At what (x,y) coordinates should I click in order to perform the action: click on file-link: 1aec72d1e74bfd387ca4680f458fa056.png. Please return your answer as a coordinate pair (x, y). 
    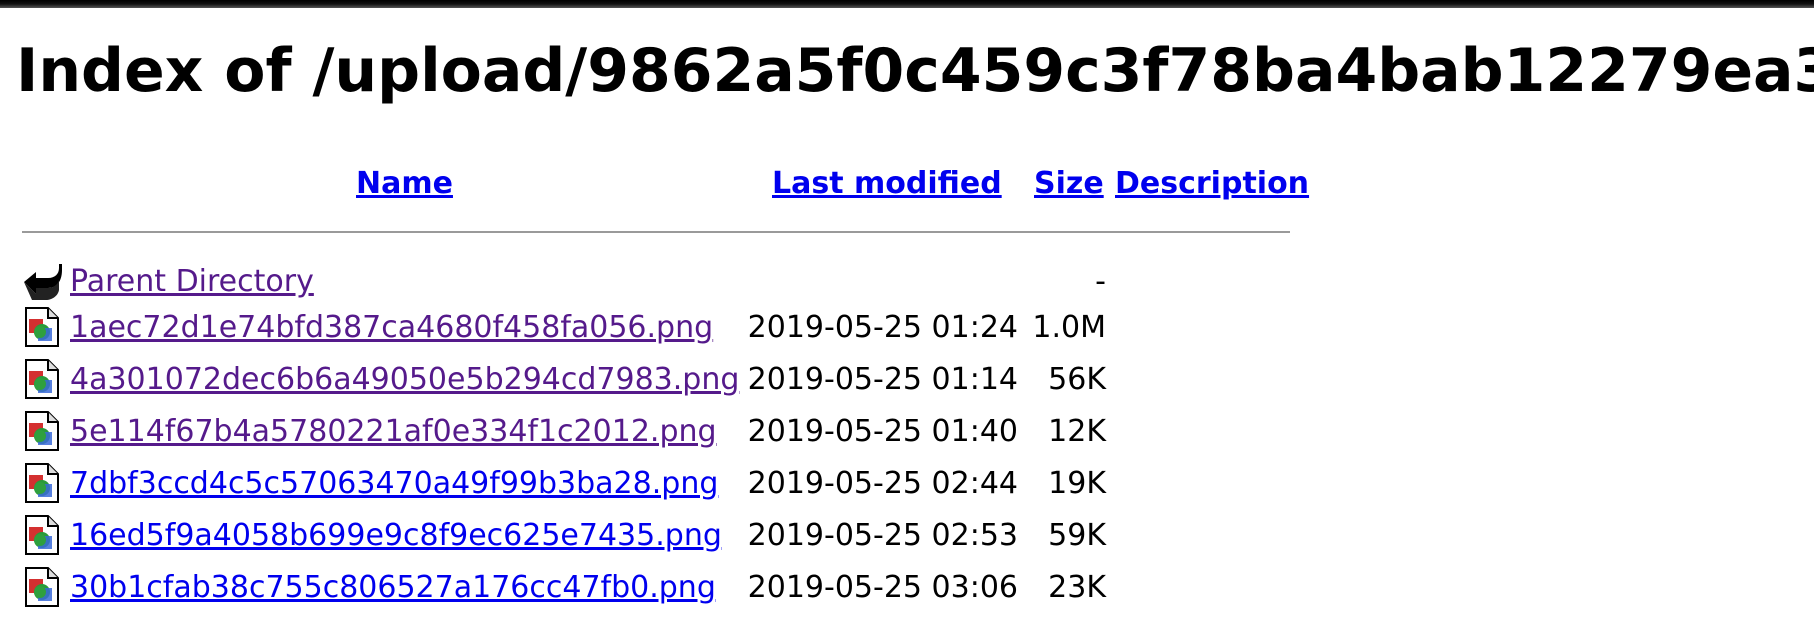
    Looking at the image, I should click on (391, 328).